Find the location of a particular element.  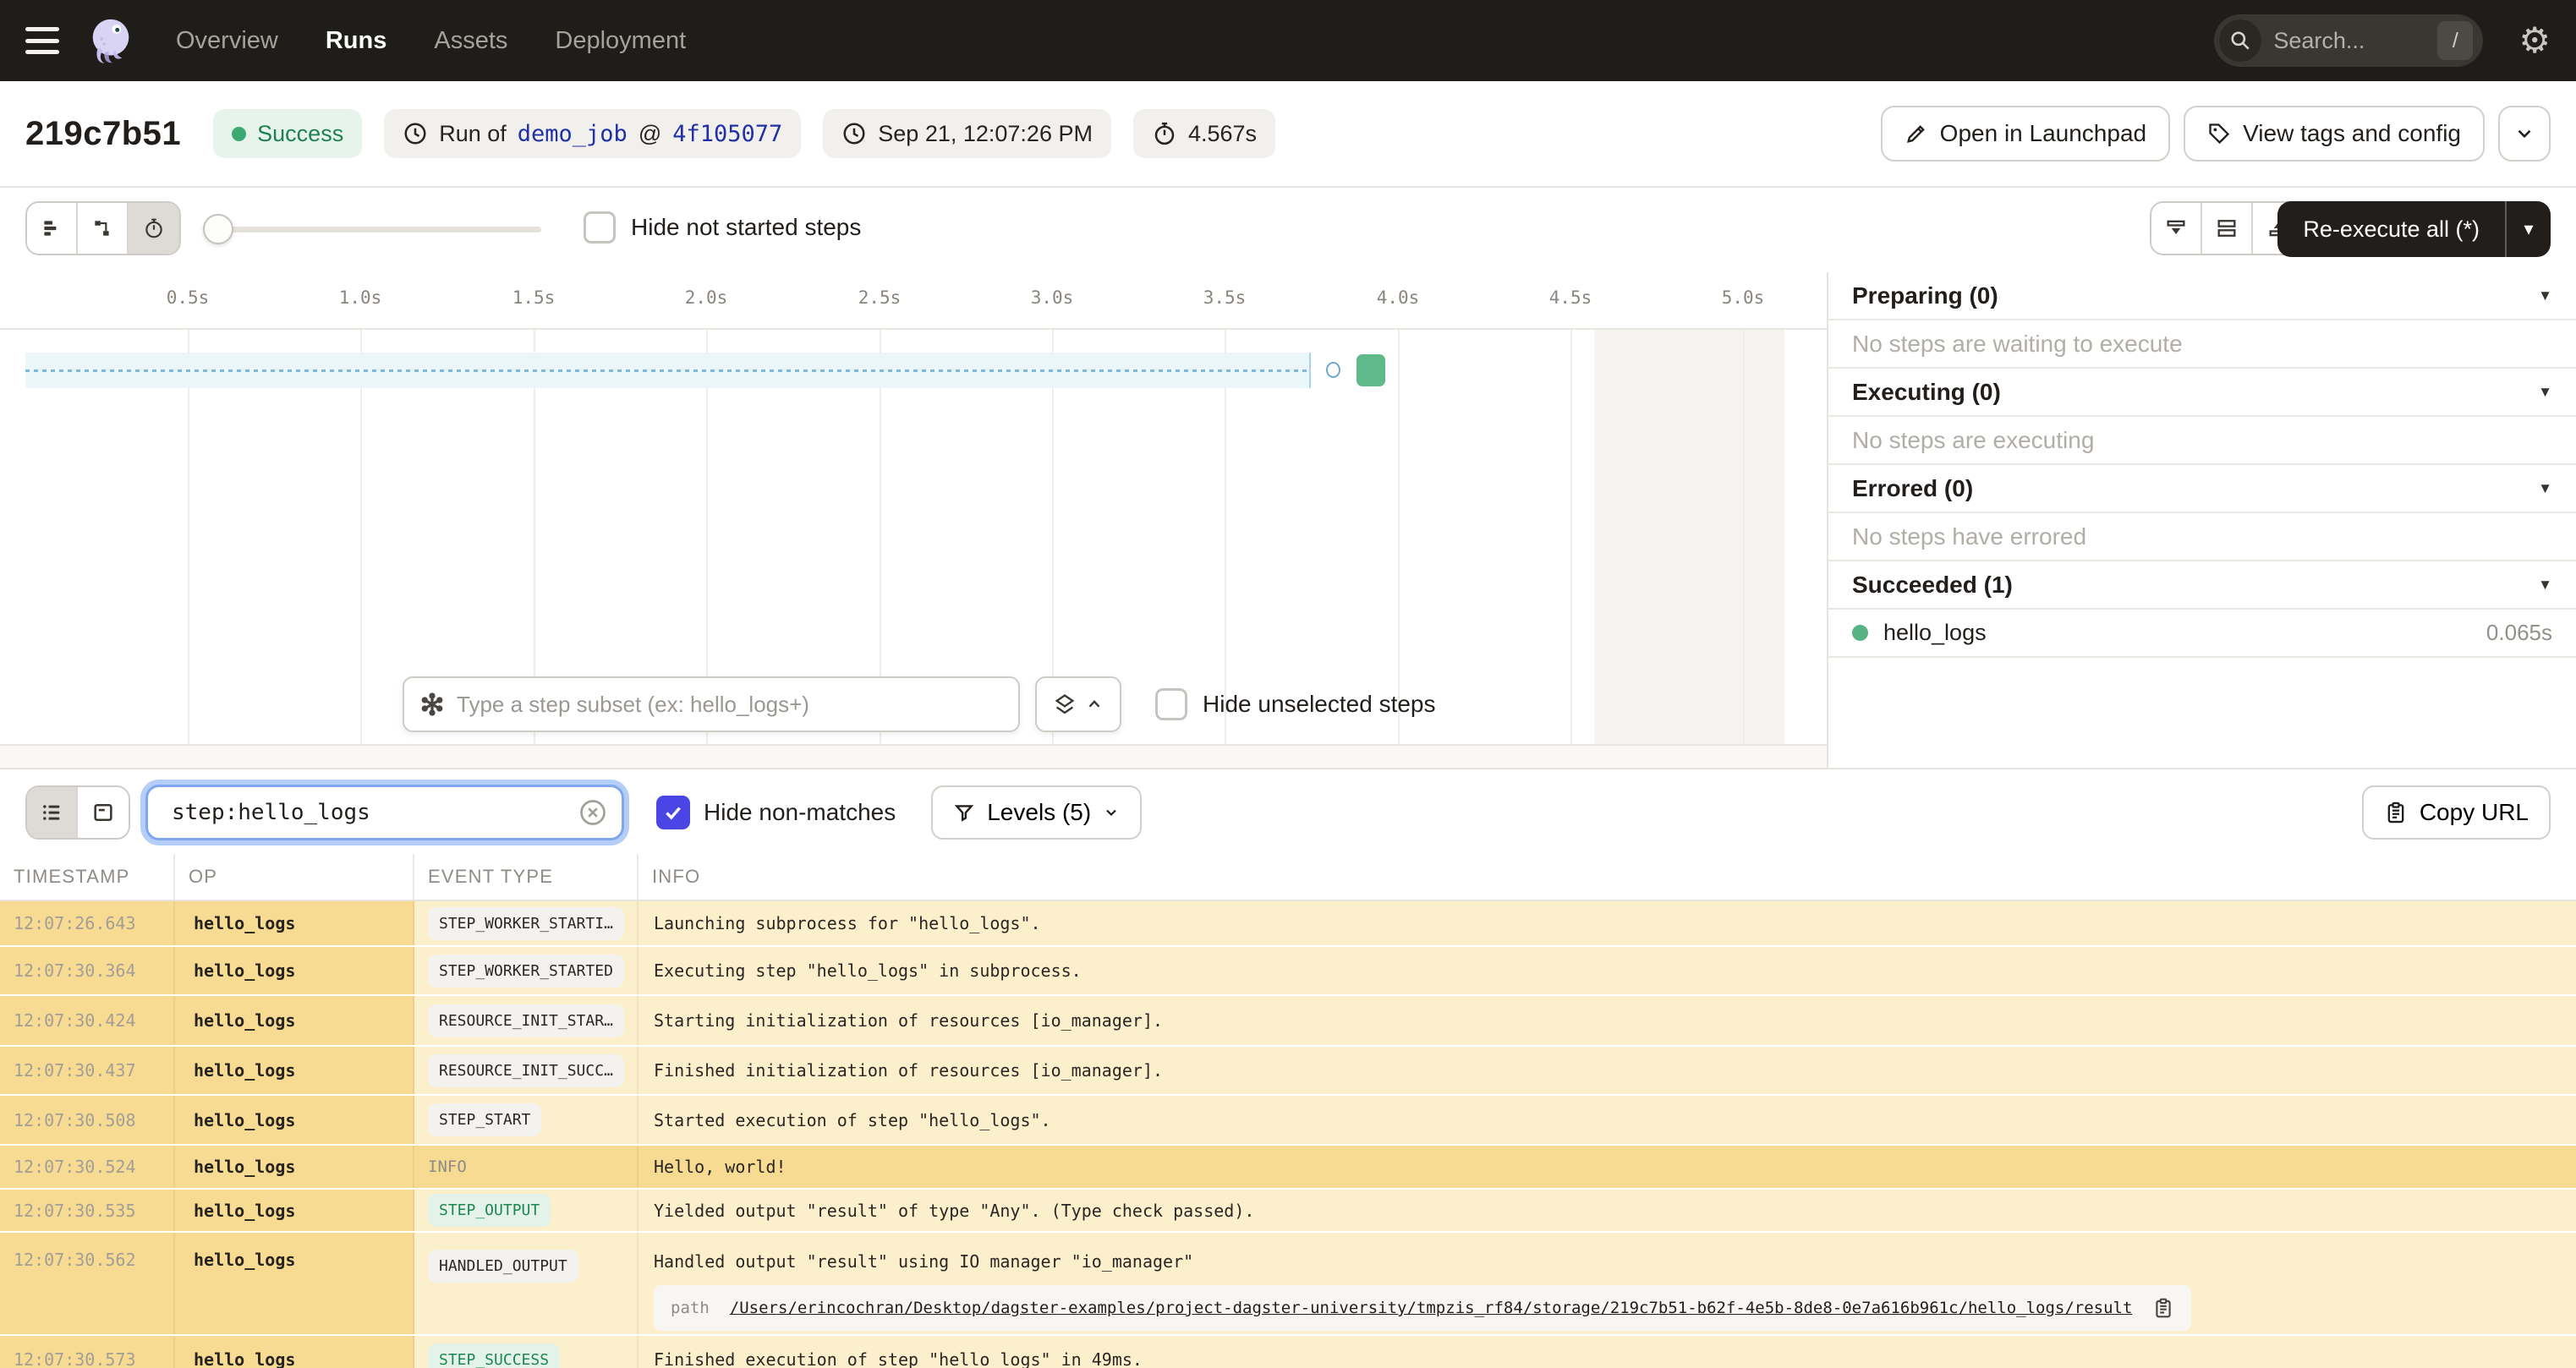

log-filter-input is located at coordinates (375, 812).